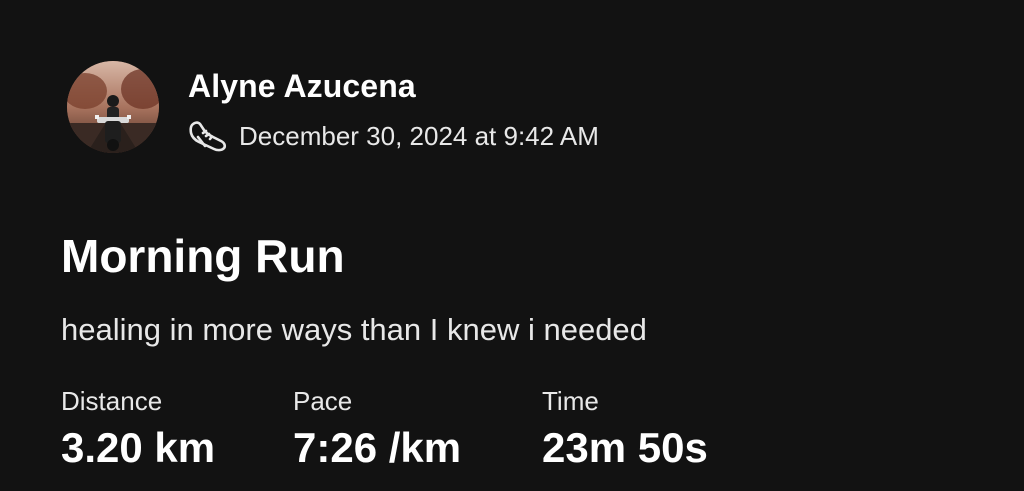  I want to click on stat-distance-label: Distance, so click(112, 401).